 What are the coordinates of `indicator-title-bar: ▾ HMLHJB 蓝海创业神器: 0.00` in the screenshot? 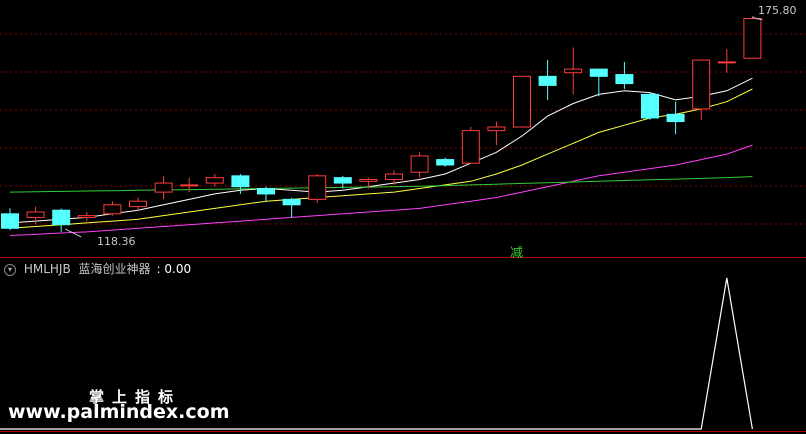 It's located at (97, 268).